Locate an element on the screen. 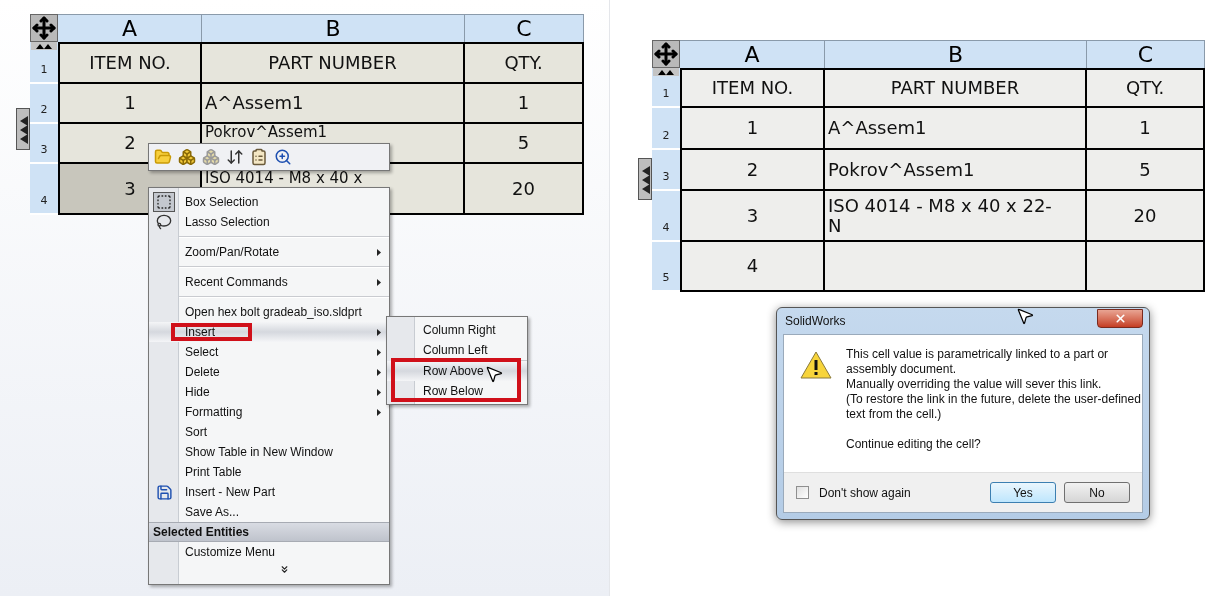 The image size is (1223, 596). dialog-button: No is located at coordinates (1097, 492).